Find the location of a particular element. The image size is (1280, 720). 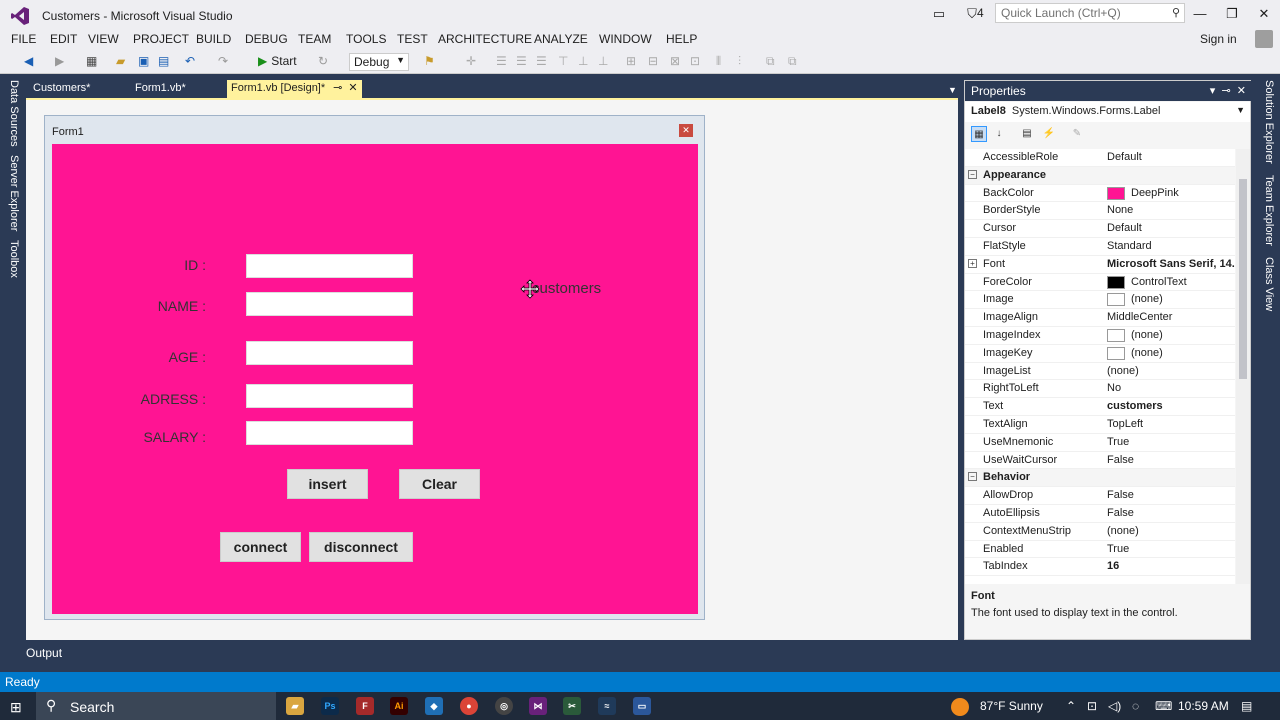

quick-launch-input: Quick Launch (Ctrl+Q) ⚲ is located at coordinates (1090, 13).